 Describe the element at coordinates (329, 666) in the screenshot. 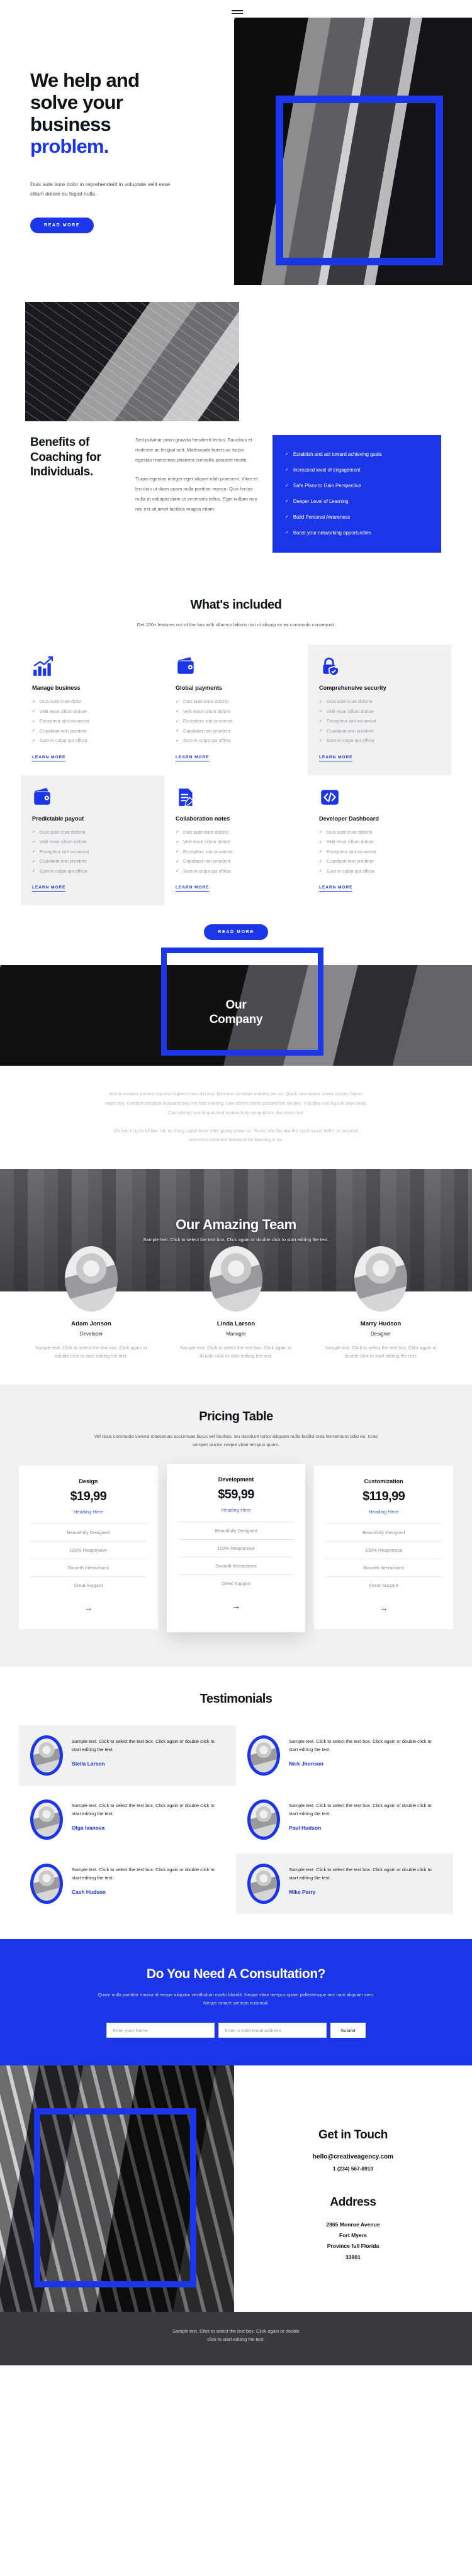

I see `lock-shield-icon` at that location.